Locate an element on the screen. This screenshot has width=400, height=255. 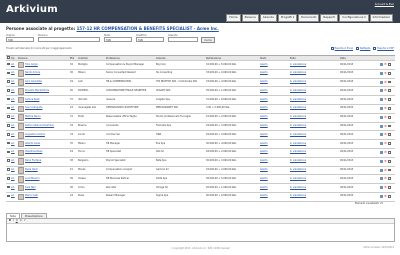
person-name-link: Sara Neri is located at coordinates (30, 187).